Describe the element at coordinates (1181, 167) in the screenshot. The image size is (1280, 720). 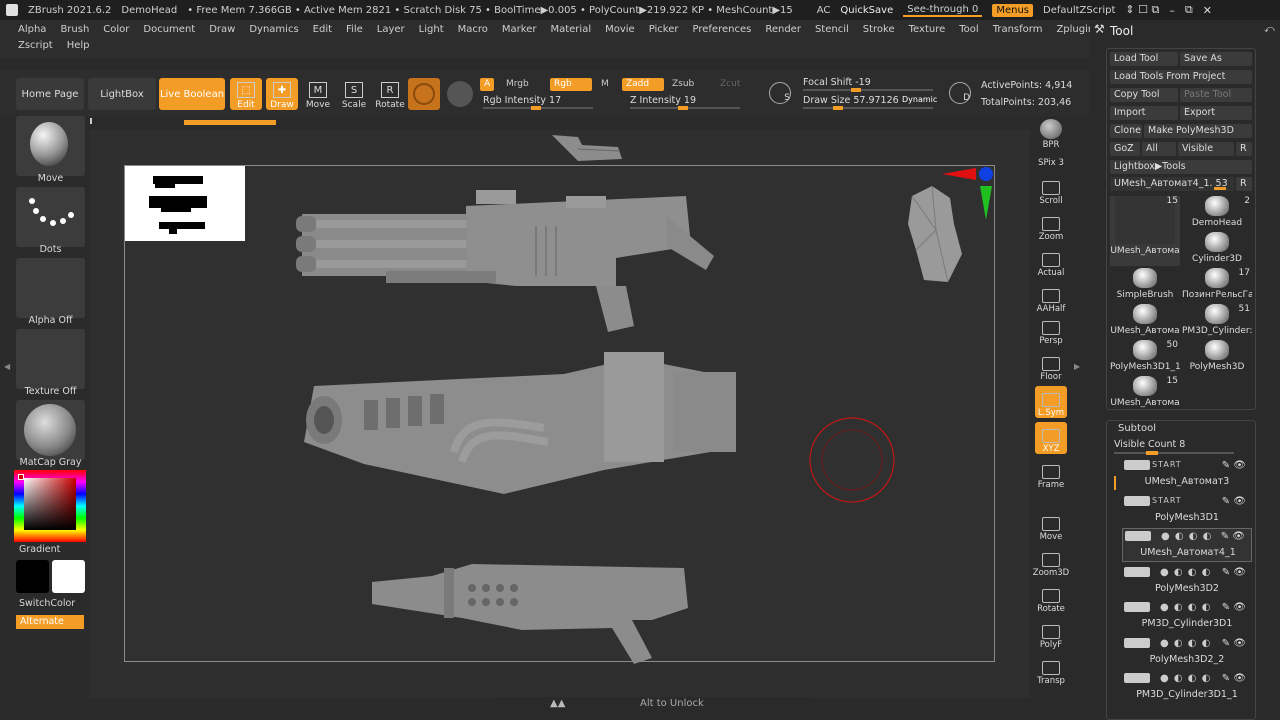
I see `lightbox-tools-button: Lightbox▶Tools` at that location.